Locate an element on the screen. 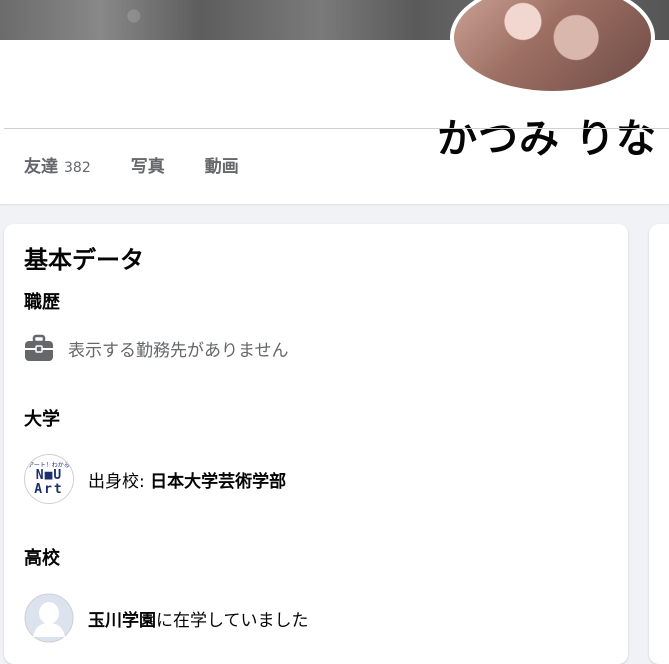  high-school-row: 玉川学園に在学していました is located at coordinates (166, 618).